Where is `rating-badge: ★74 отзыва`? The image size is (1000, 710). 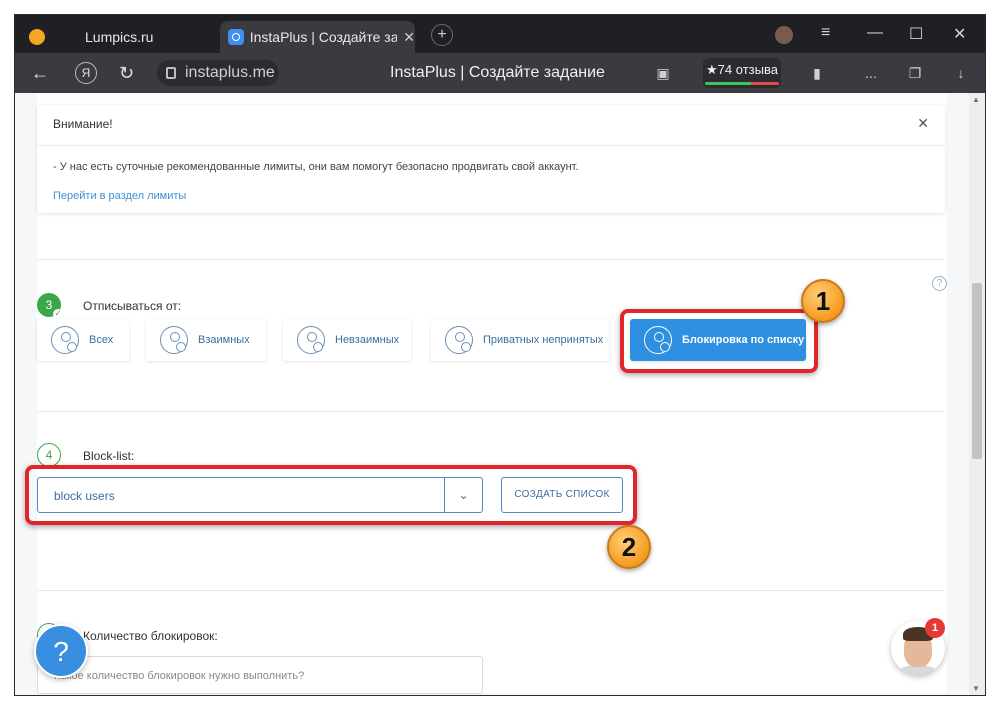 rating-badge: ★74 отзыва is located at coordinates (742, 73).